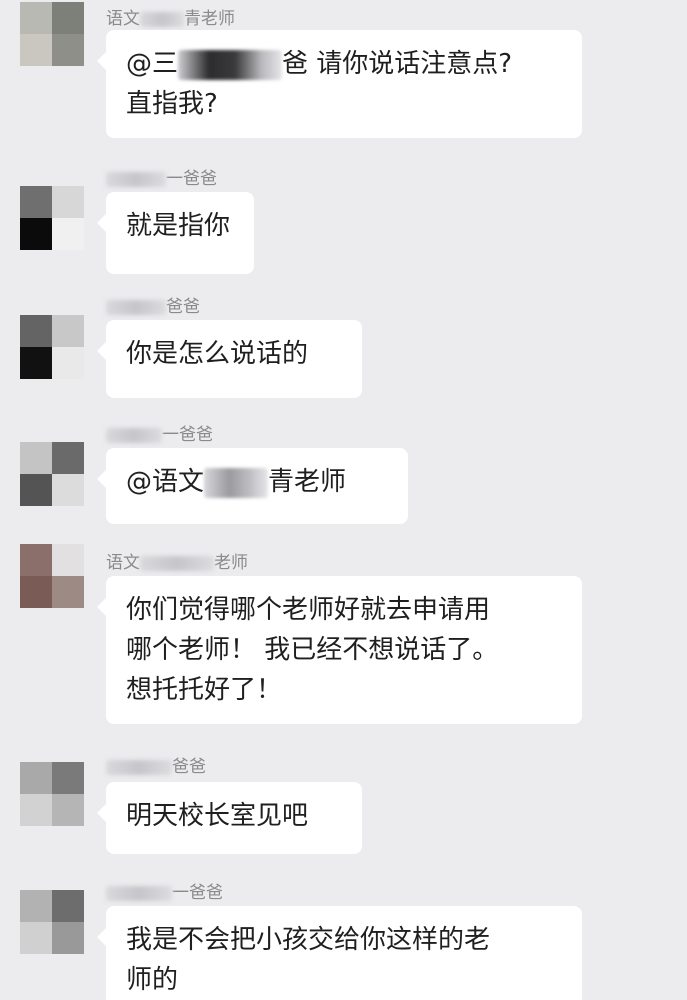  Describe the element at coordinates (170, 19) in the screenshot. I see `sender-name: 语文 青老师` at that location.